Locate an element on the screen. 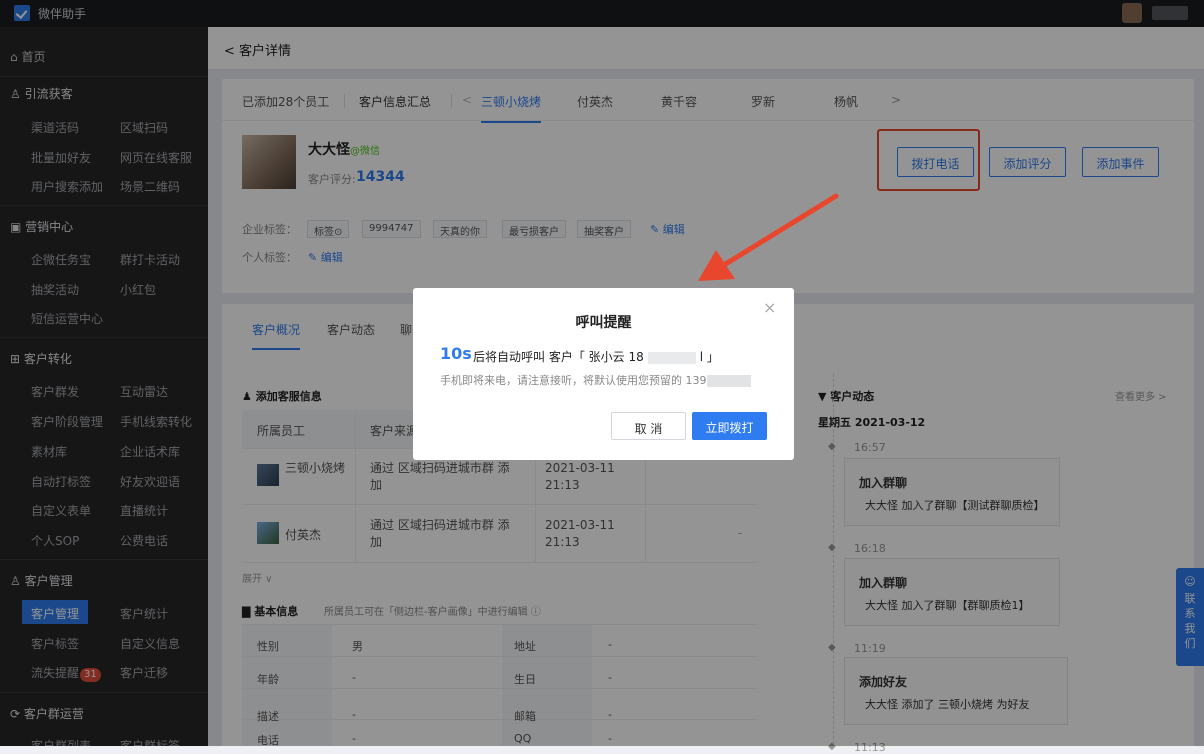  cancel-button: 取 消 is located at coordinates (648, 426).